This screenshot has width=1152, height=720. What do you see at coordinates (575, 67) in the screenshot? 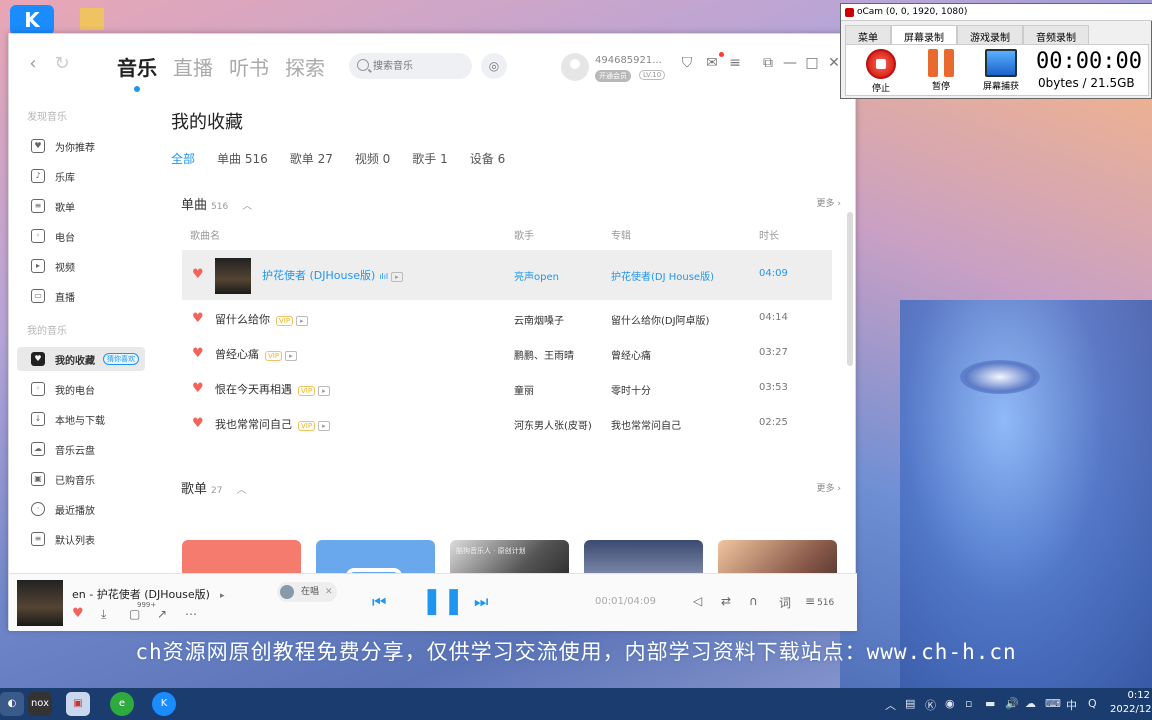
I see `avatar` at bounding box center [575, 67].